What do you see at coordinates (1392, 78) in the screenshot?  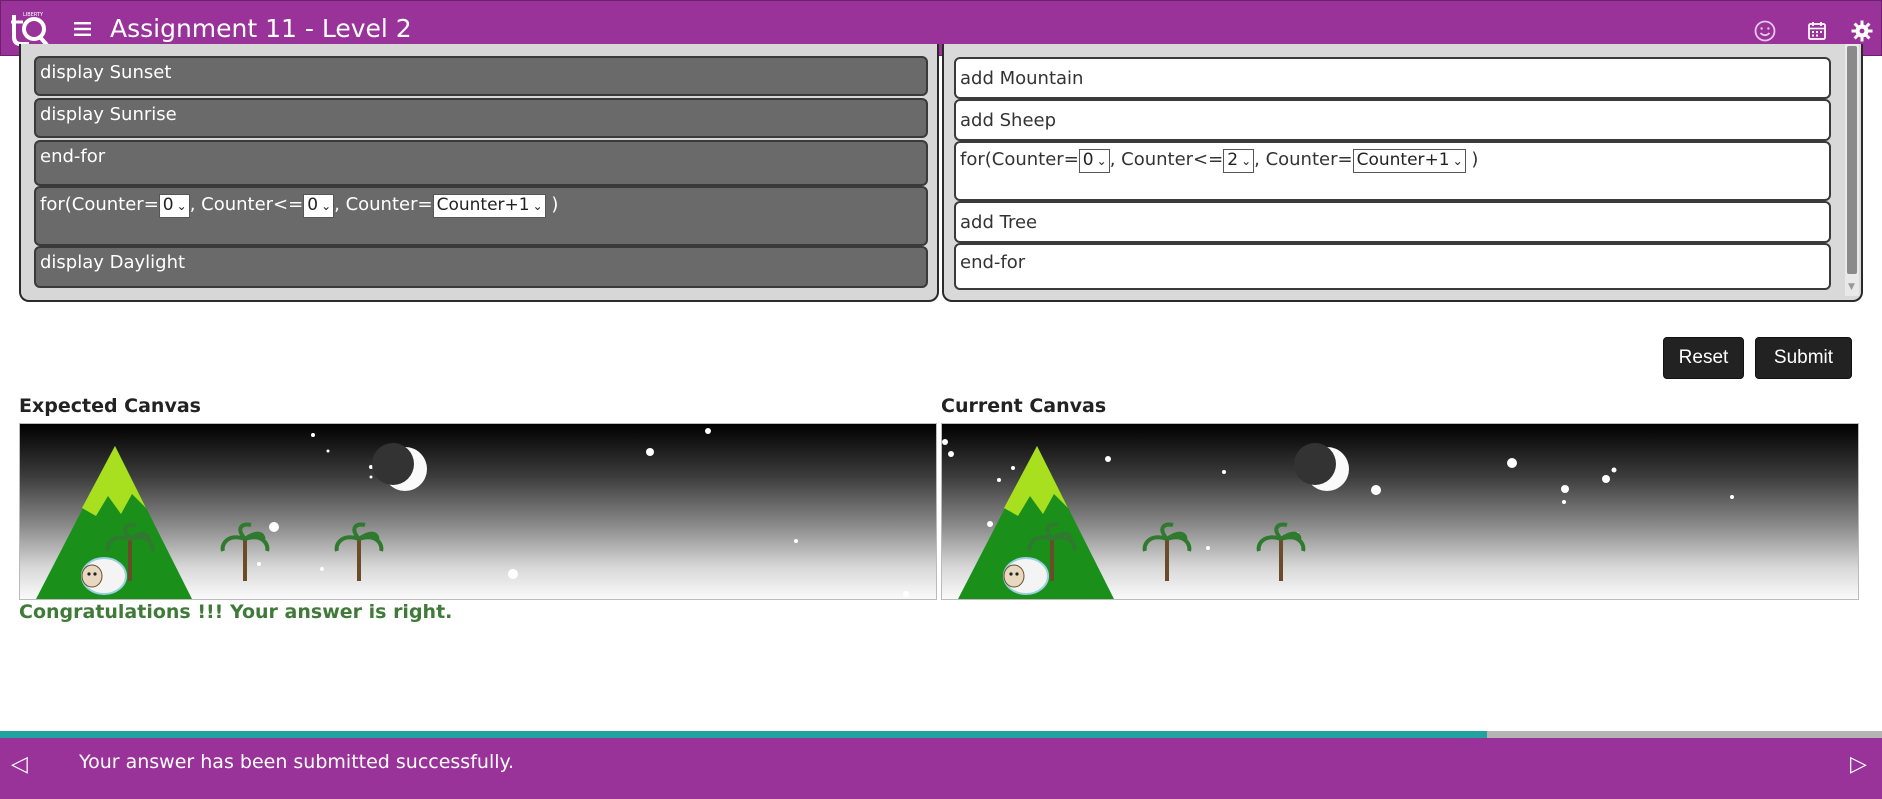 I see `block-add-mountain: add Mountain` at bounding box center [1392, 78].